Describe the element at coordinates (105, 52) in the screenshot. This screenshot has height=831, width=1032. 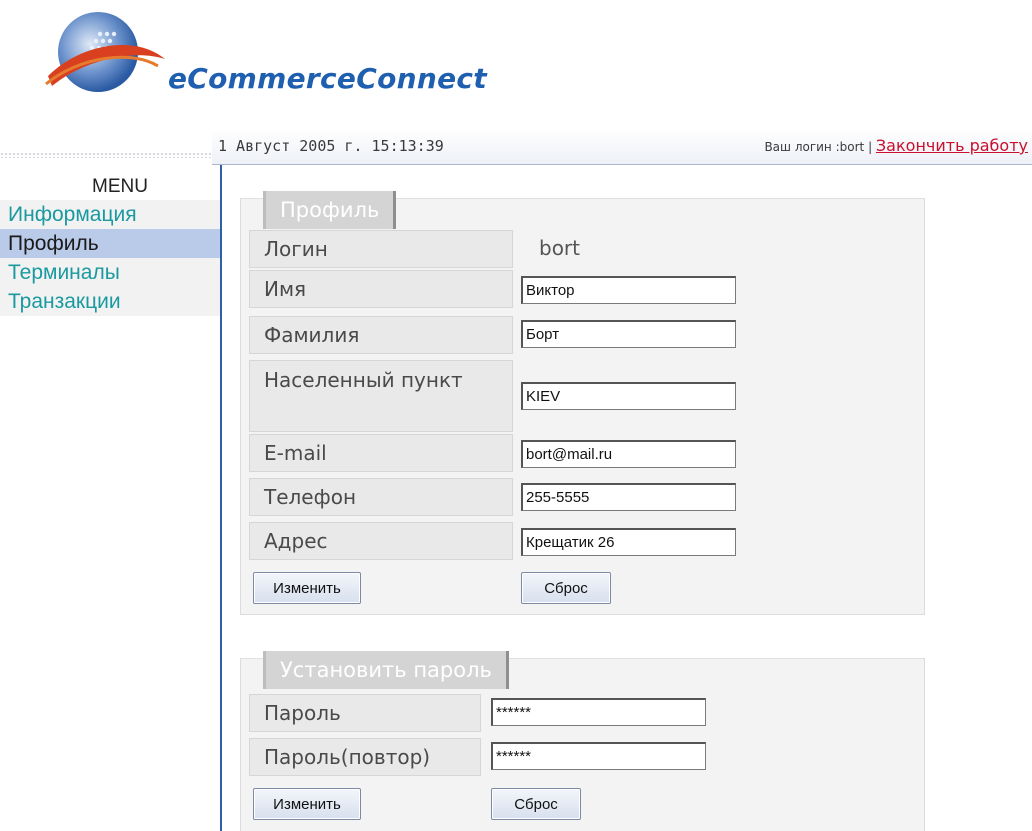
I see `globe-logo-icon` at that location.